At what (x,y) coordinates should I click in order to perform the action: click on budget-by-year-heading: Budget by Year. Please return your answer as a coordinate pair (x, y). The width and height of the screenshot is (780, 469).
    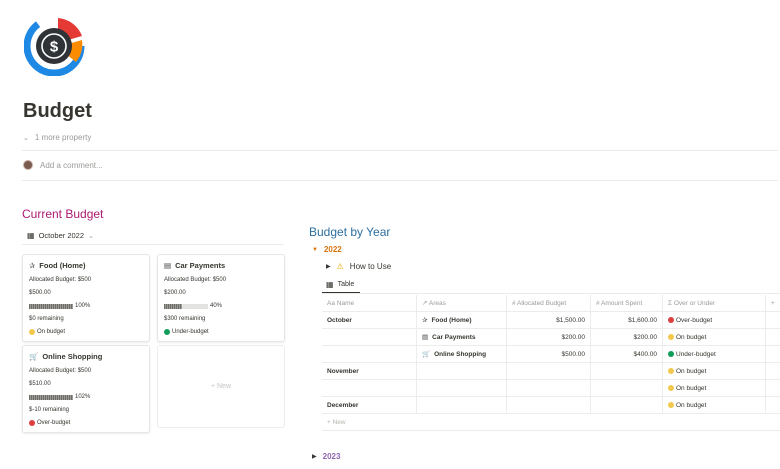
    Looking at the image, I should click on (350, 232).